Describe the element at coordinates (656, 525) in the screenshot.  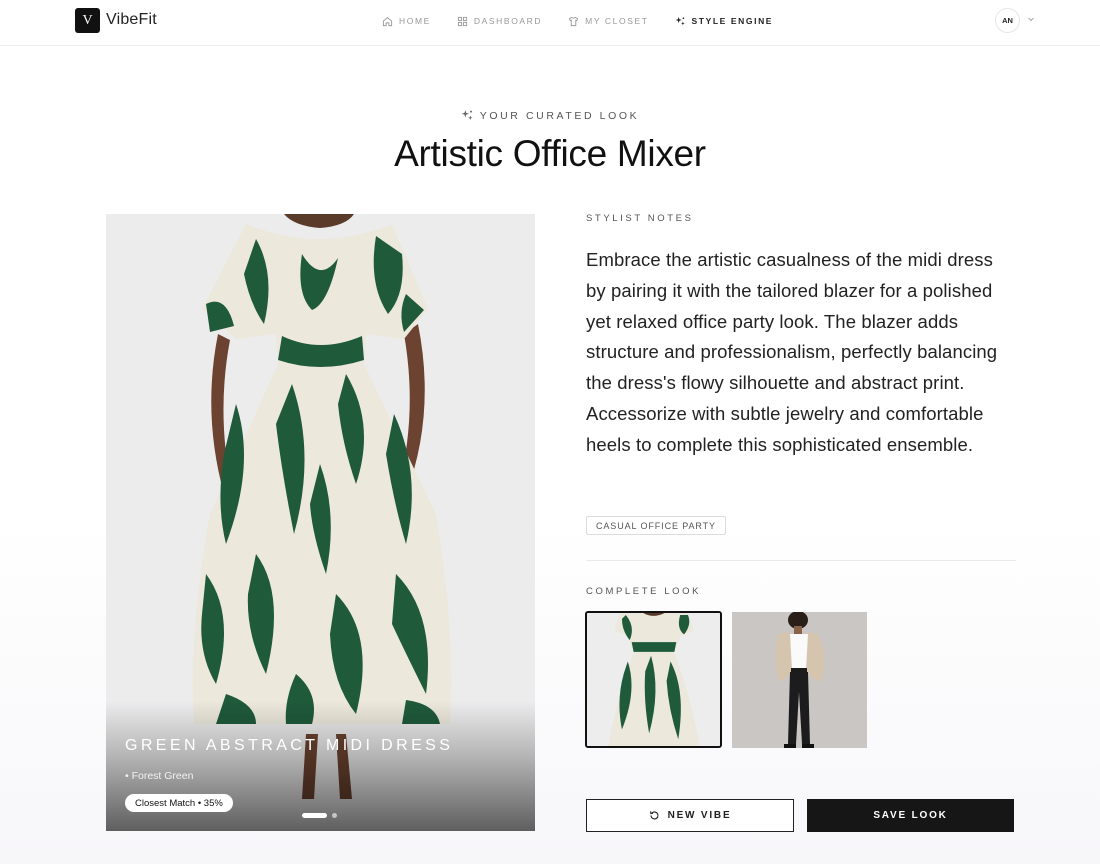
I see `occasion-tag: CASUAL OFFICE PARTY` at that location.